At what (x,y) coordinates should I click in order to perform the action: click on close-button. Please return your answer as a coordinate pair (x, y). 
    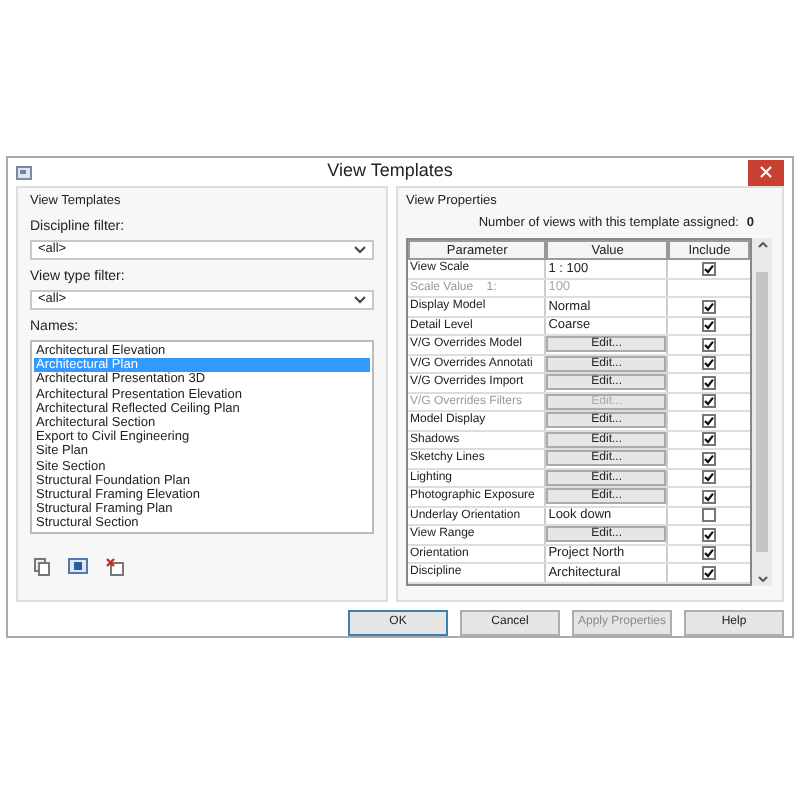
    Looking at the image, I should click on (766, 172).